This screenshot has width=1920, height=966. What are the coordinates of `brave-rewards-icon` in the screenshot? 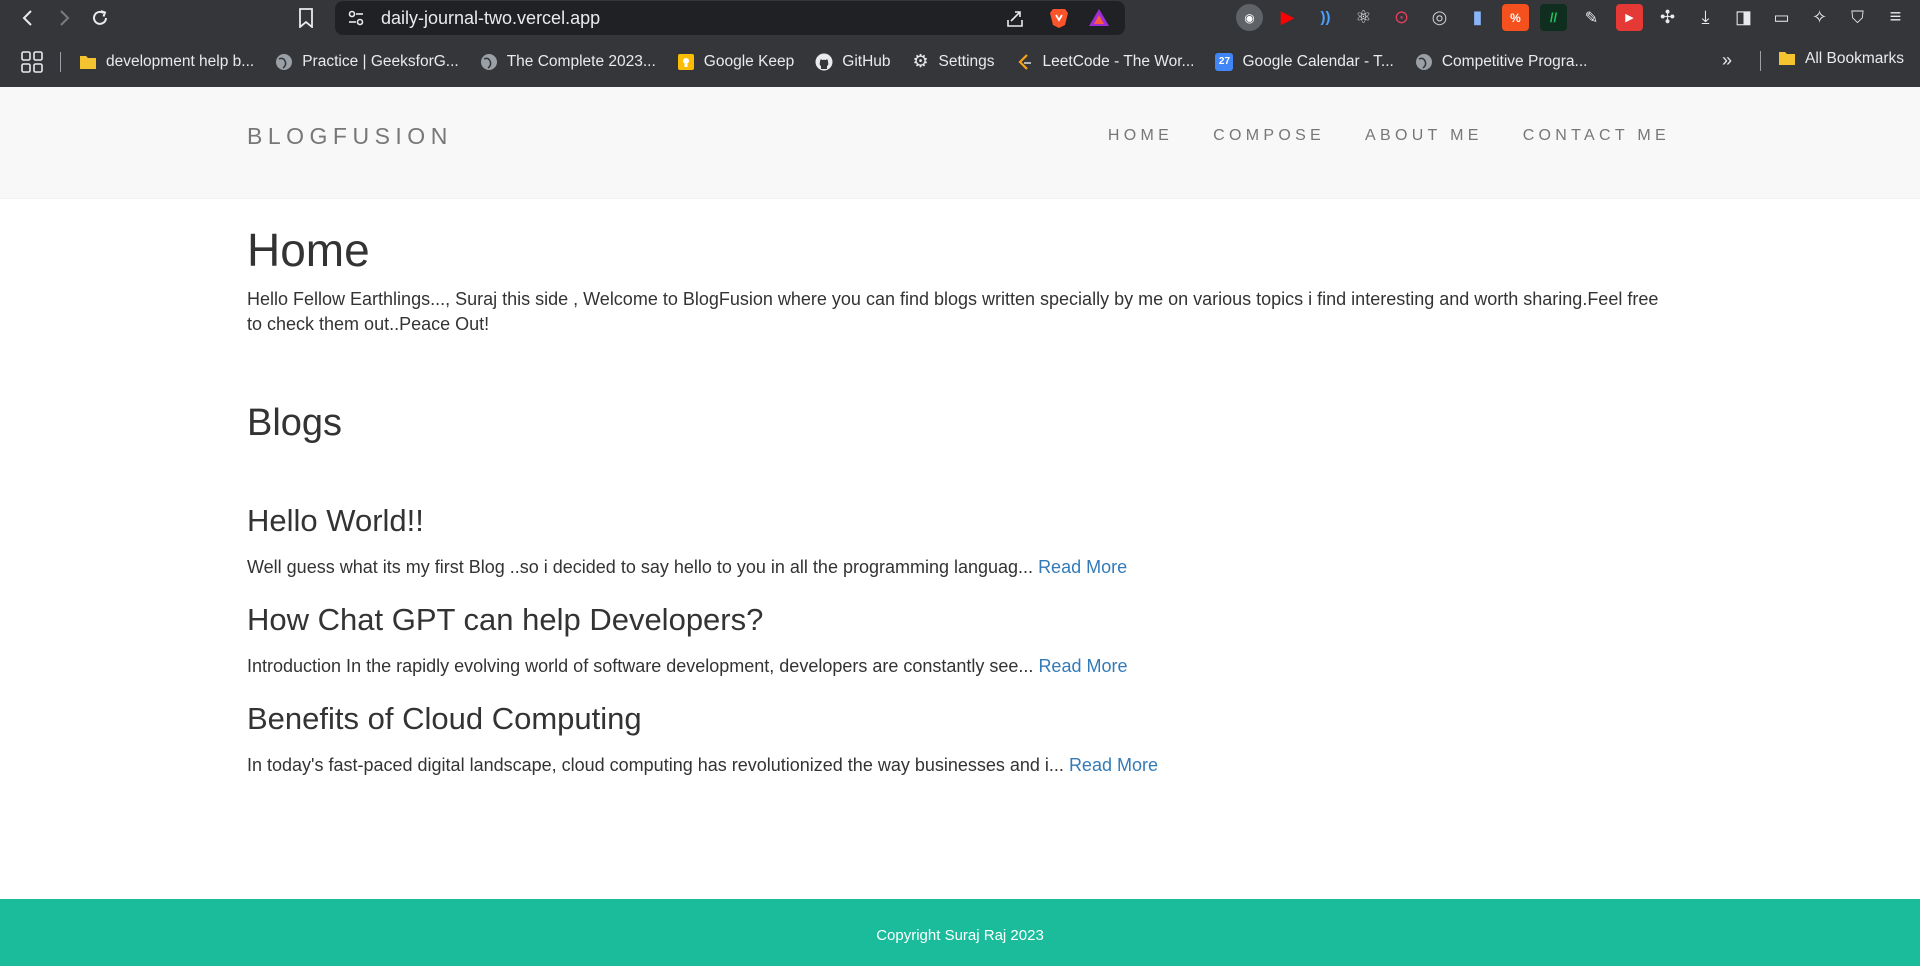 It's located at (1099, 18).